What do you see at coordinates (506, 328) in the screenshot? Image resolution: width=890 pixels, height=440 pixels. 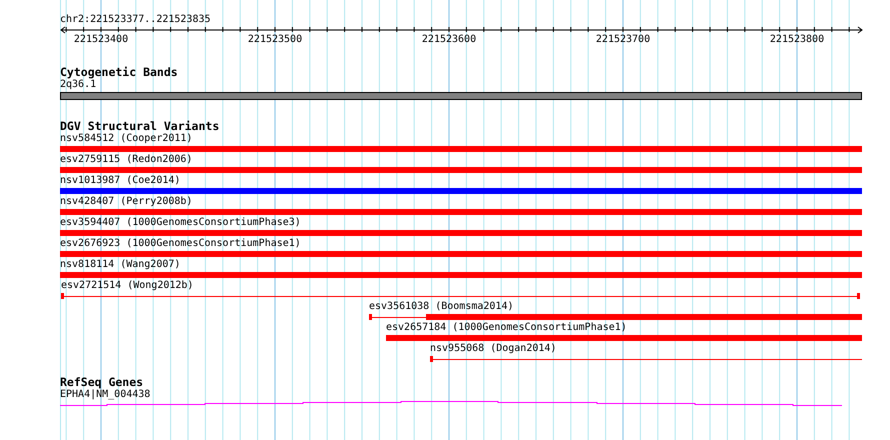 I see `variant-label: esv2657184 (1000GenomesConsortiumPhase1)` at bounding box center [506, 328].